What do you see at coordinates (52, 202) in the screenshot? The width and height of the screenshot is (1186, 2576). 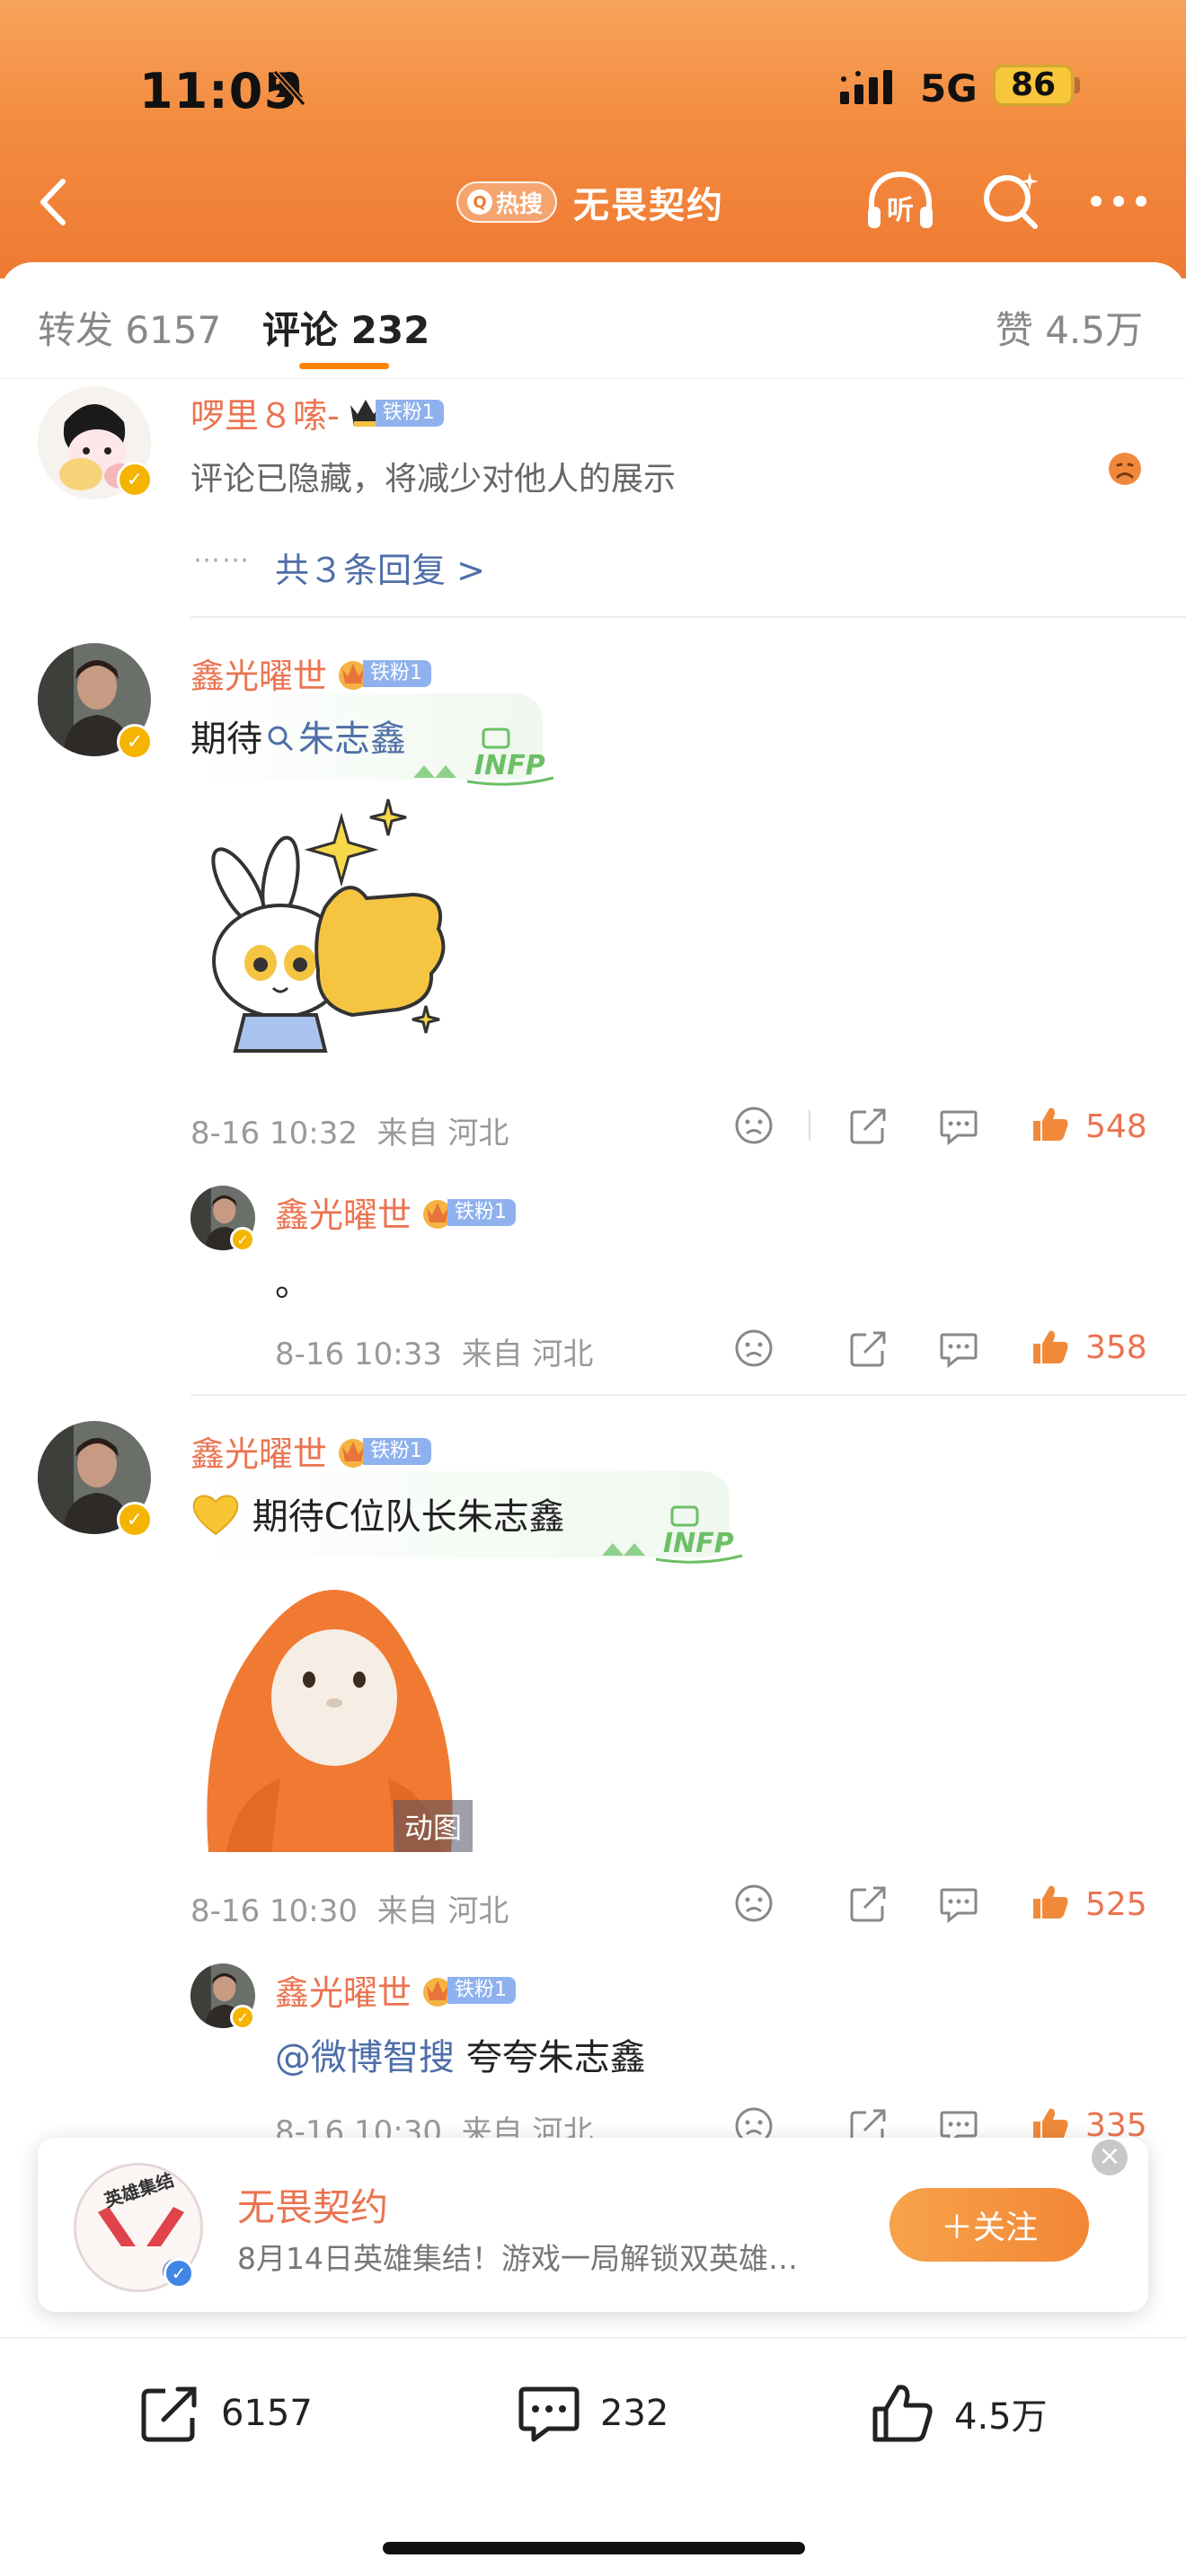 I see `back-arrow-icon` at bounding box center [52, 202].